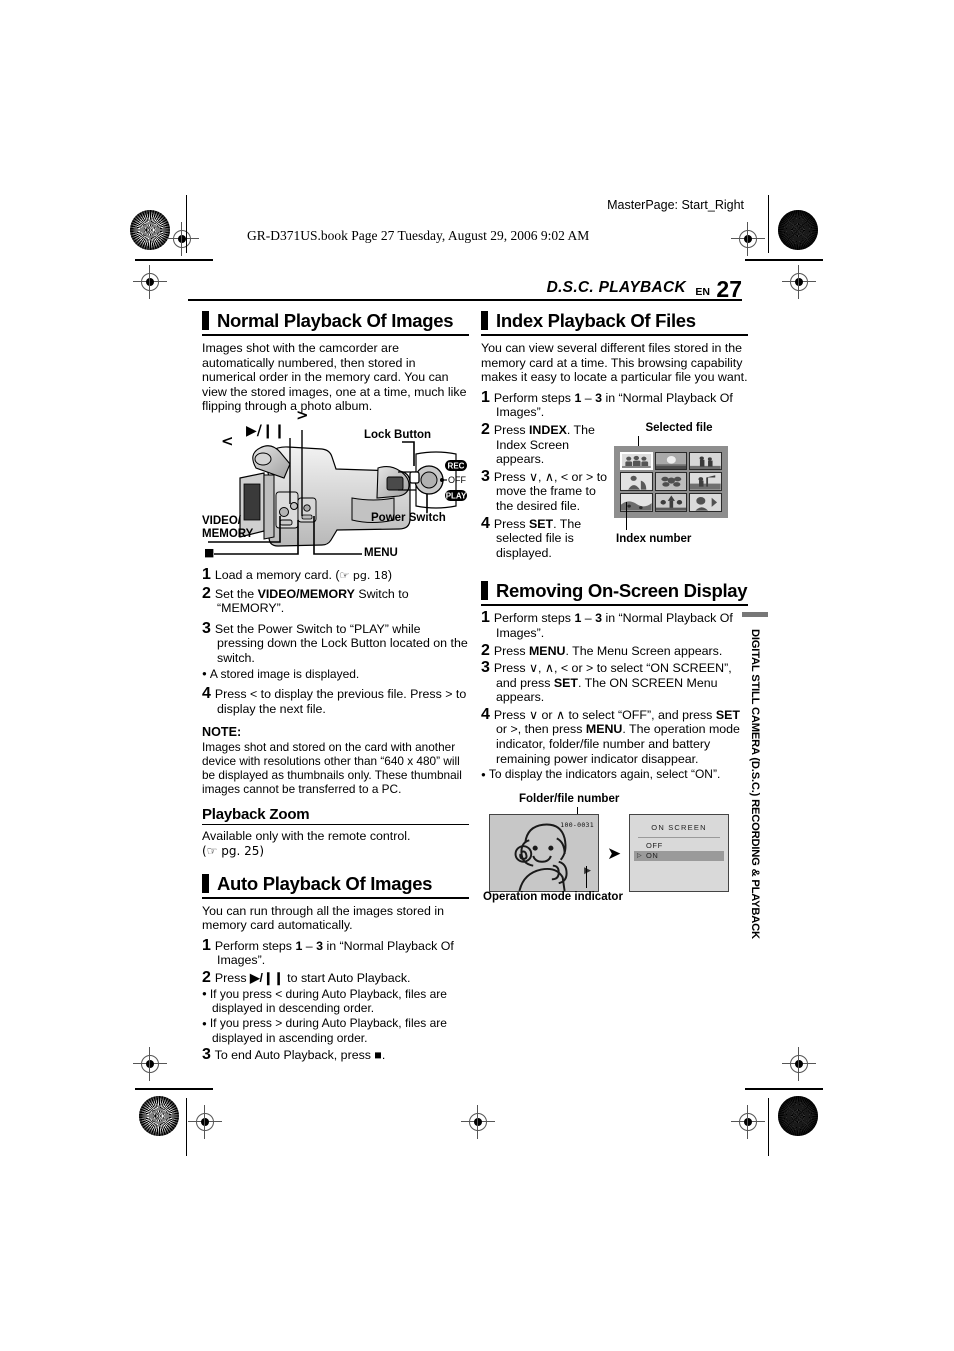 This screenshot has width=954, height=1351. What do you see at coordinates (456, 496) in the screenshot?
I see `svg-text: PLAY` at bounding box center [456, 496].